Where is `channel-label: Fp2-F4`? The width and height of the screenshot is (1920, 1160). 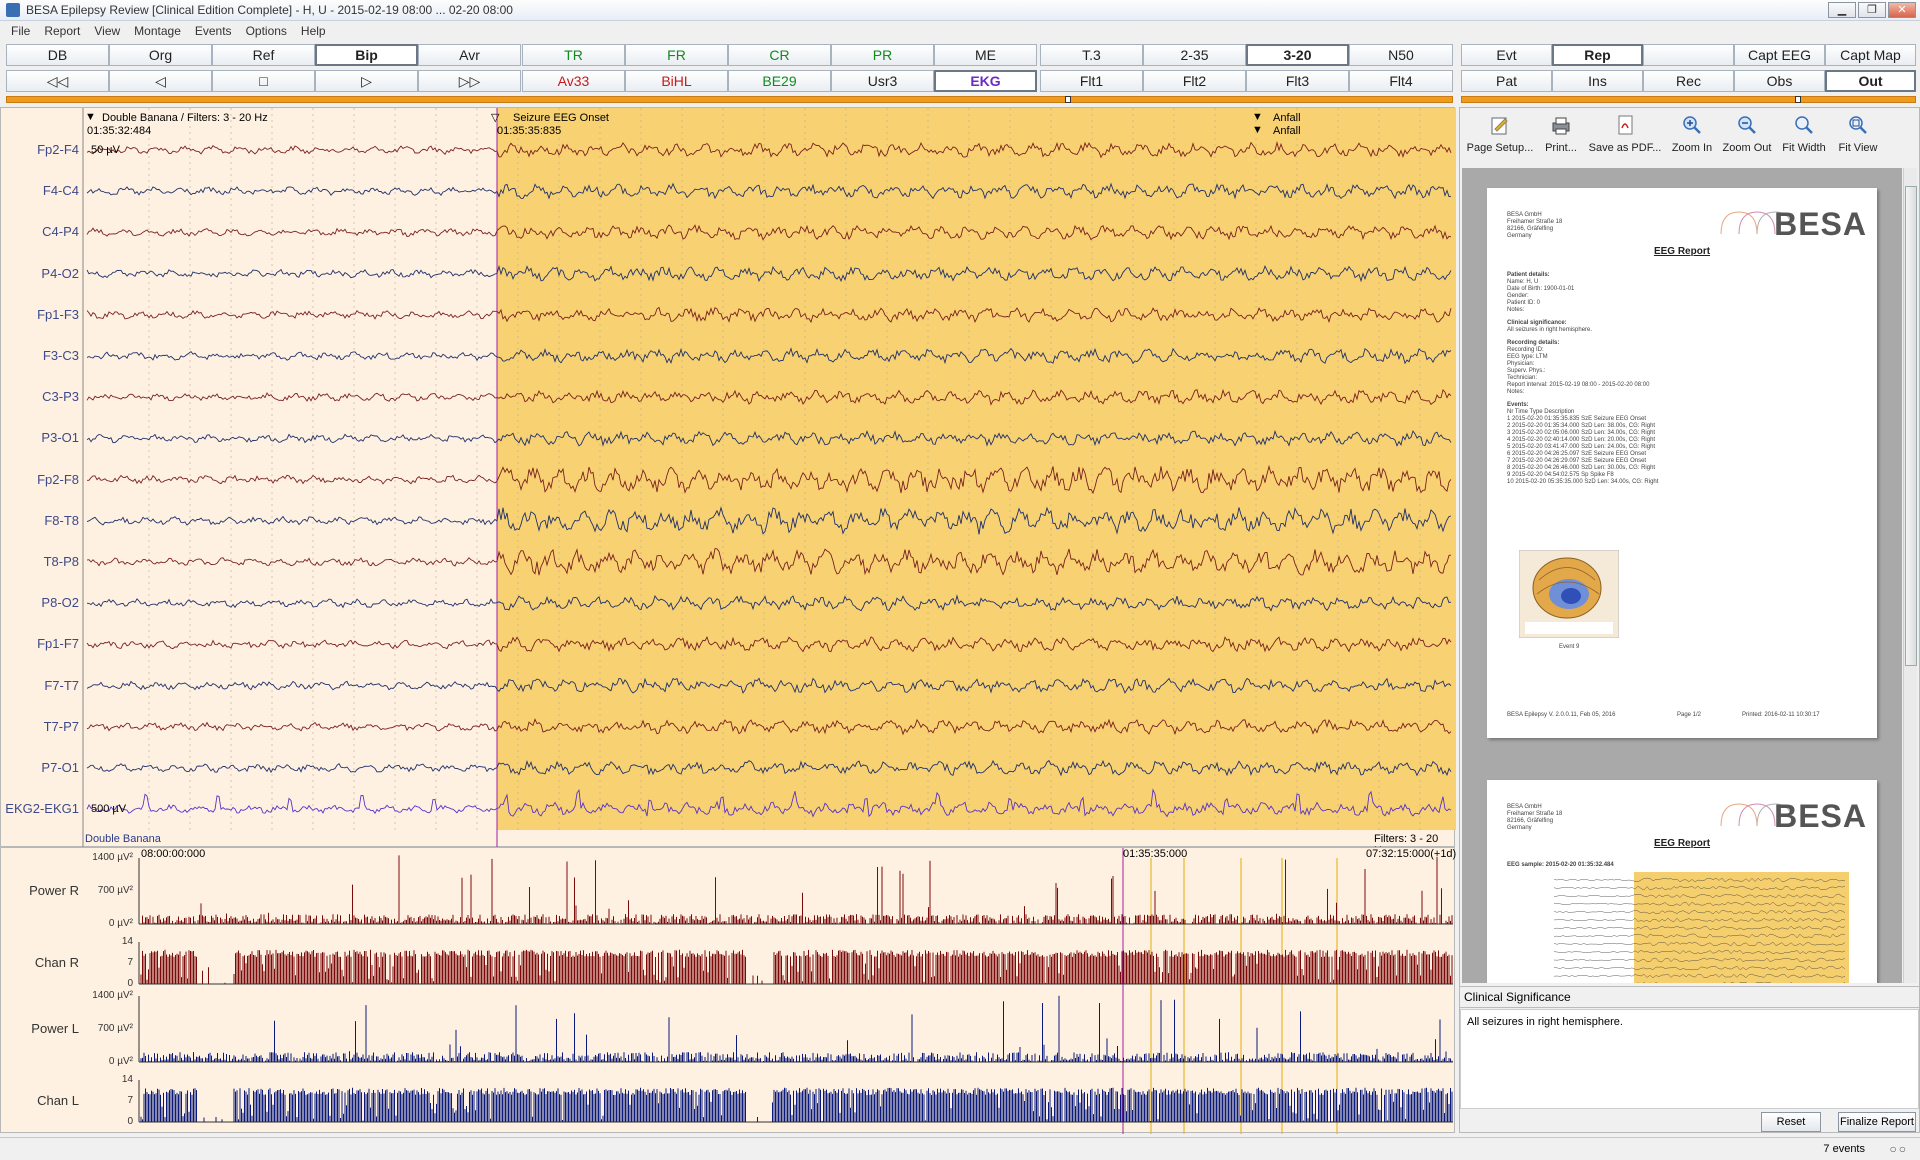
channel-label: Fp2-F4 is located at coordinates (40, 149).